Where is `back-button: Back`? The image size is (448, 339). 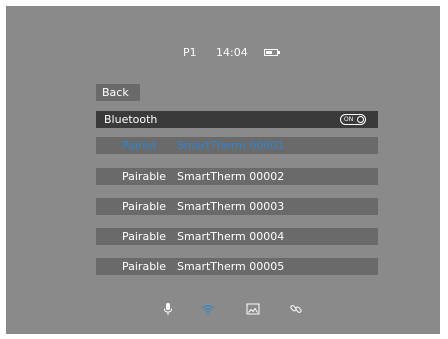
back-button: Back is located at coordinates (118, 92).